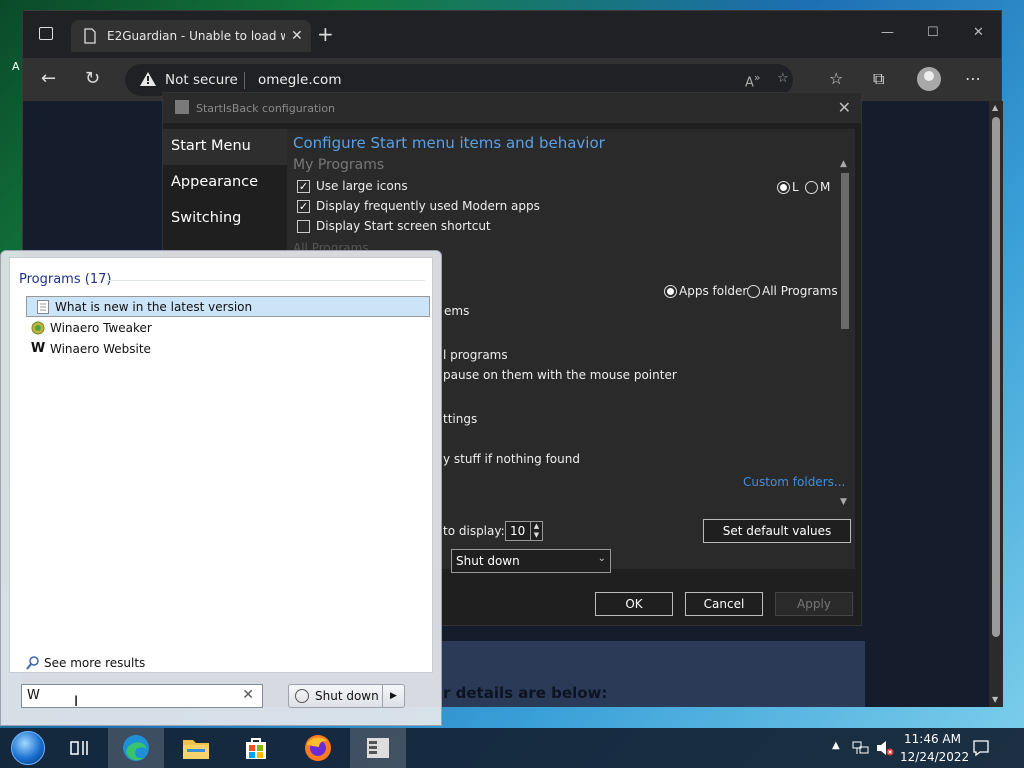 This screenshot has width=1024, height=768. What do you see at coordinates (148, 79) in the screenshot?
I see `warning-icon` at bounding box center [148, 79].